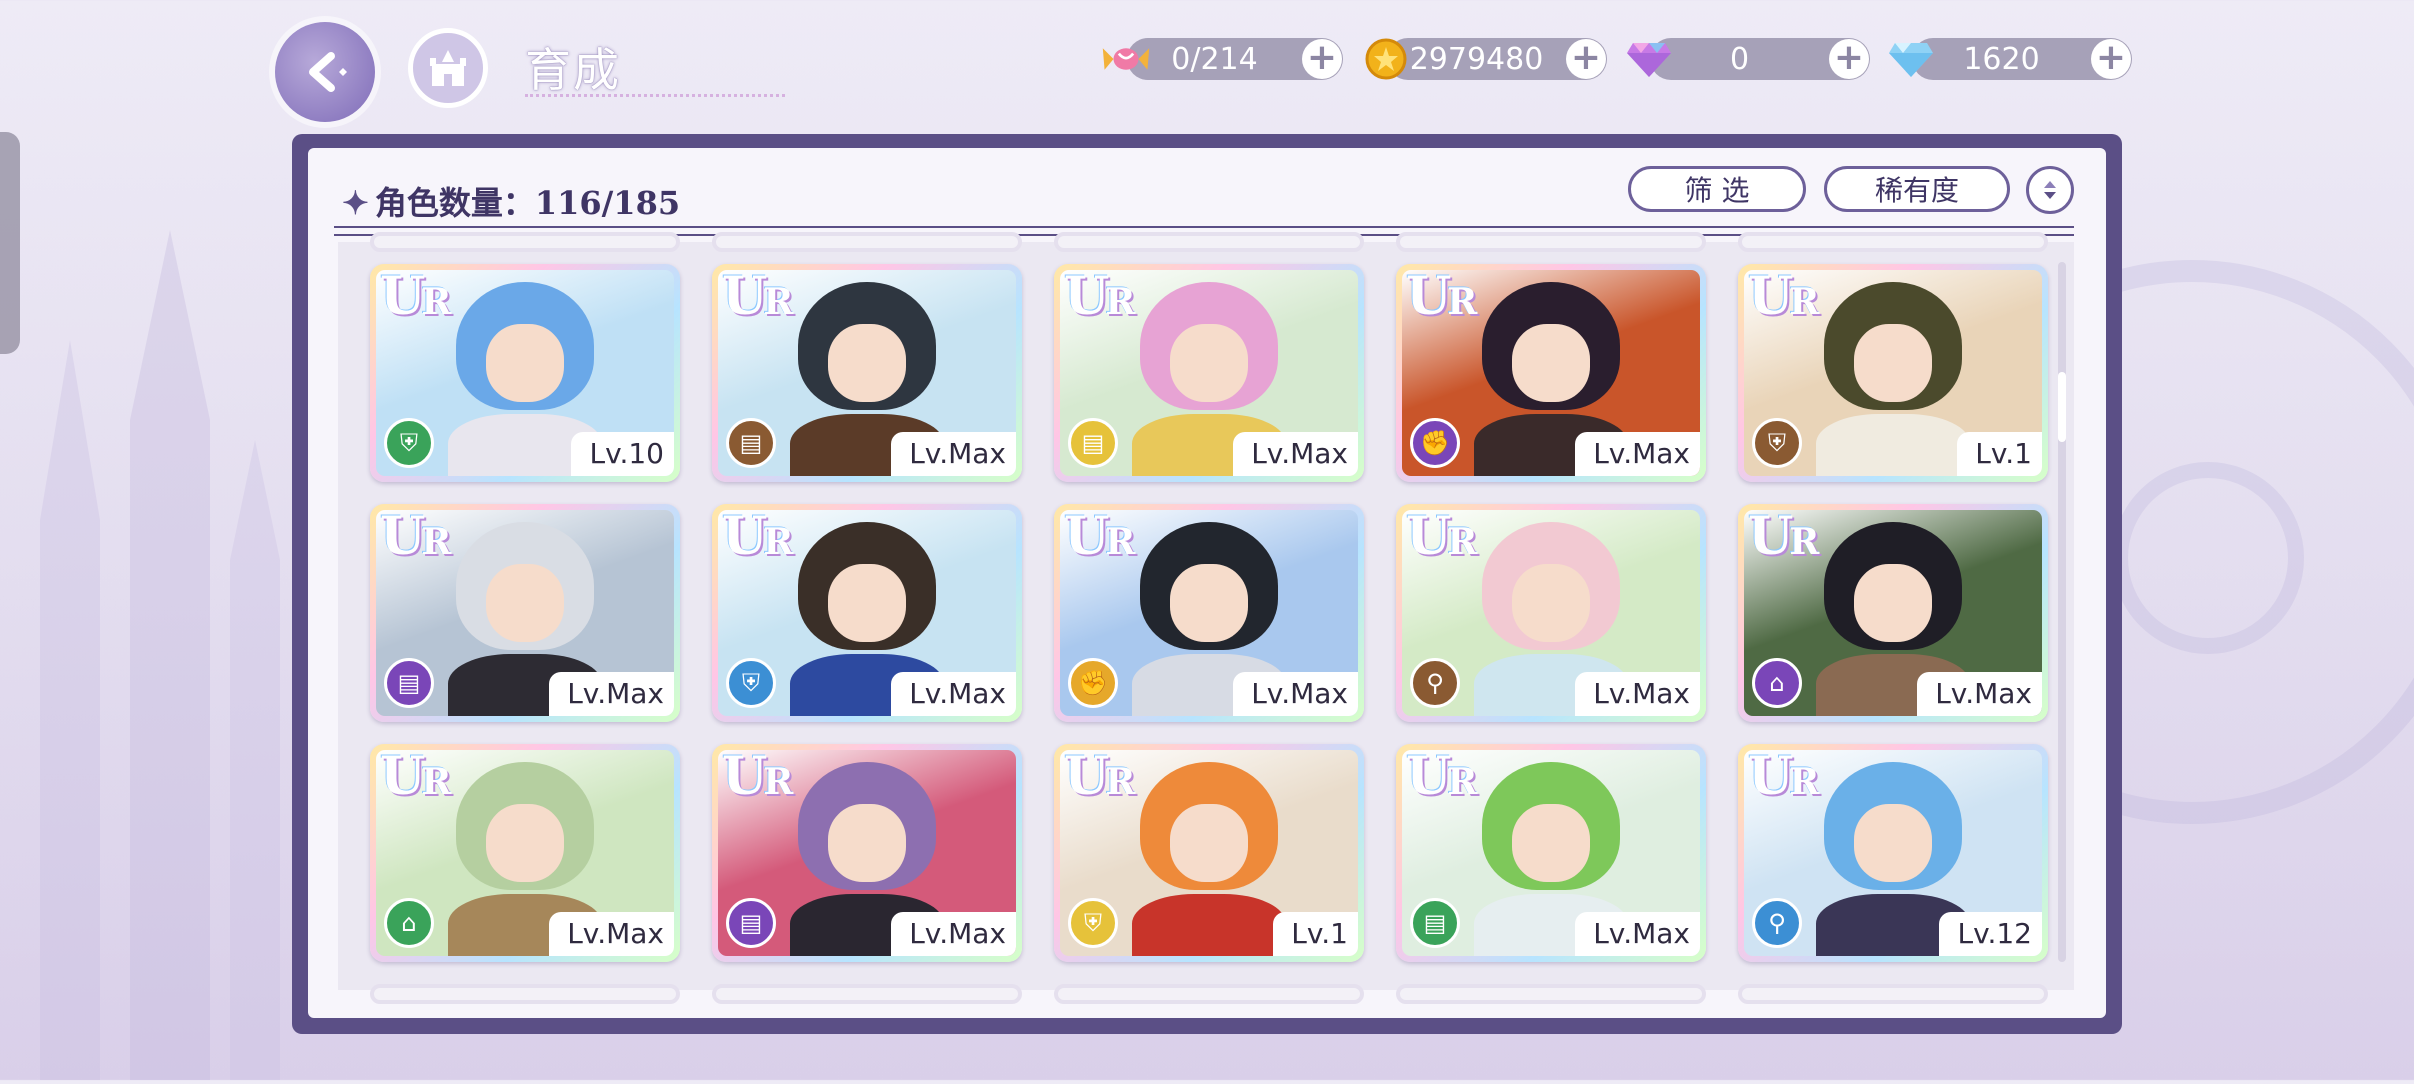 The image size is (2414, 1084). I want to click on side-drawer-handle, so click(10, 243).